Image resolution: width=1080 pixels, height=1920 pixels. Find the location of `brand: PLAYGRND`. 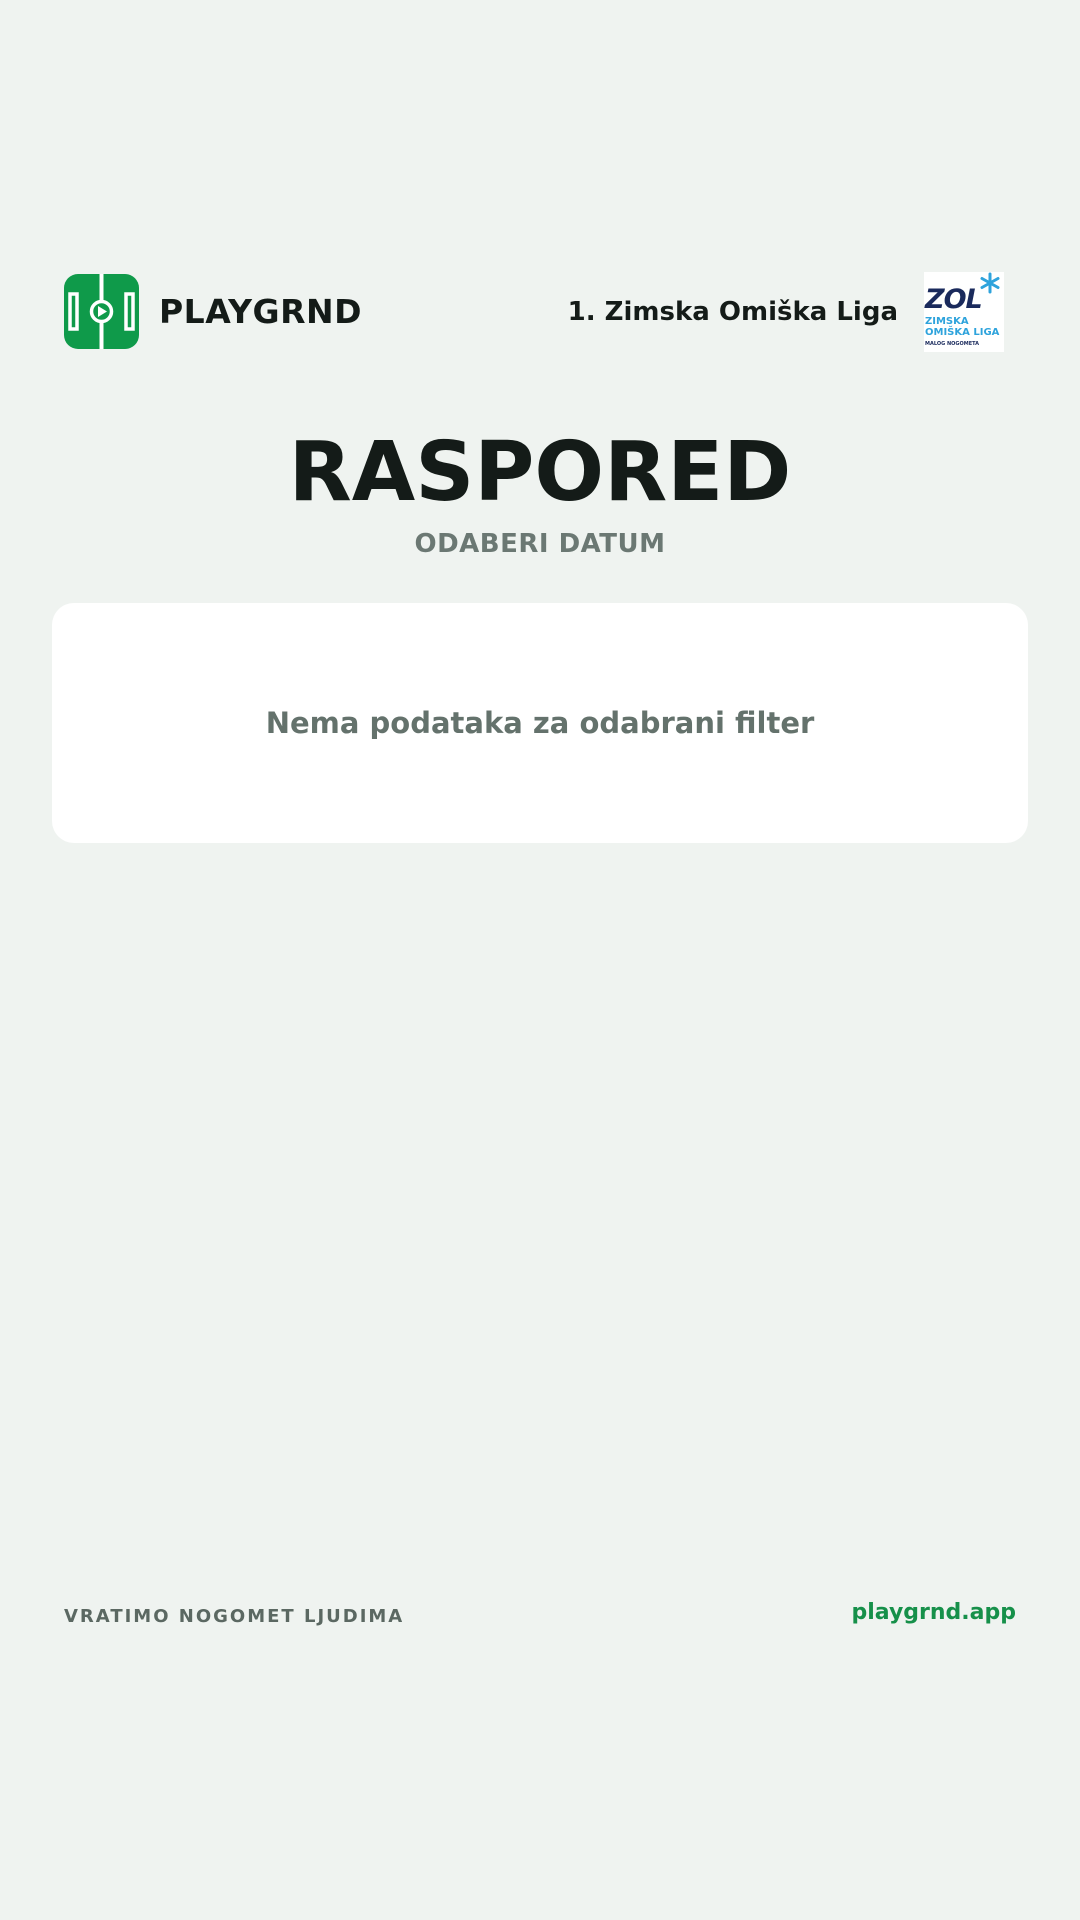

brand: PLAYGRND is located at coordinates (213, 311).